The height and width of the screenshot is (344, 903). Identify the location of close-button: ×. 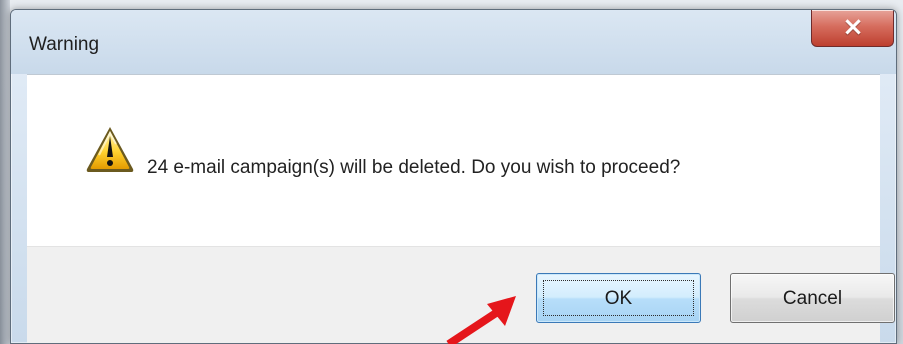
(852, 28).